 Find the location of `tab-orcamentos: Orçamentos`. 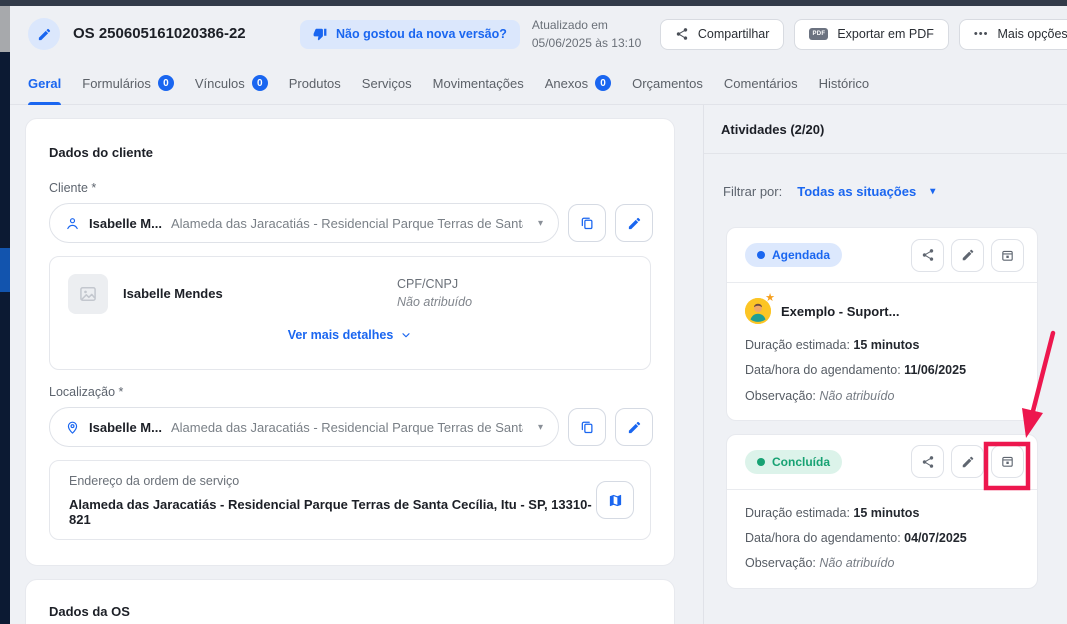

tab-orcamentos: Orçamentos is located at coordinates (667, 83).